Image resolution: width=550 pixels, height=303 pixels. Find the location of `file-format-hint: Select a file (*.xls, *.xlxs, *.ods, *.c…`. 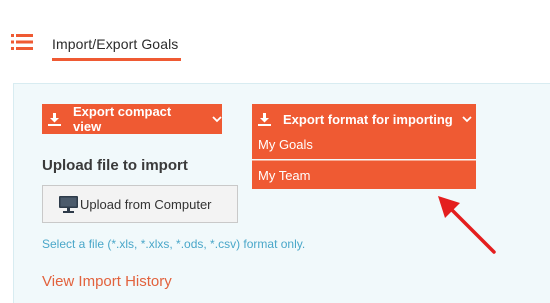

file-format-hint: Select a file (*.xls, *.xlxs, *.ods, *.c… is located at coordinates (174, 244).